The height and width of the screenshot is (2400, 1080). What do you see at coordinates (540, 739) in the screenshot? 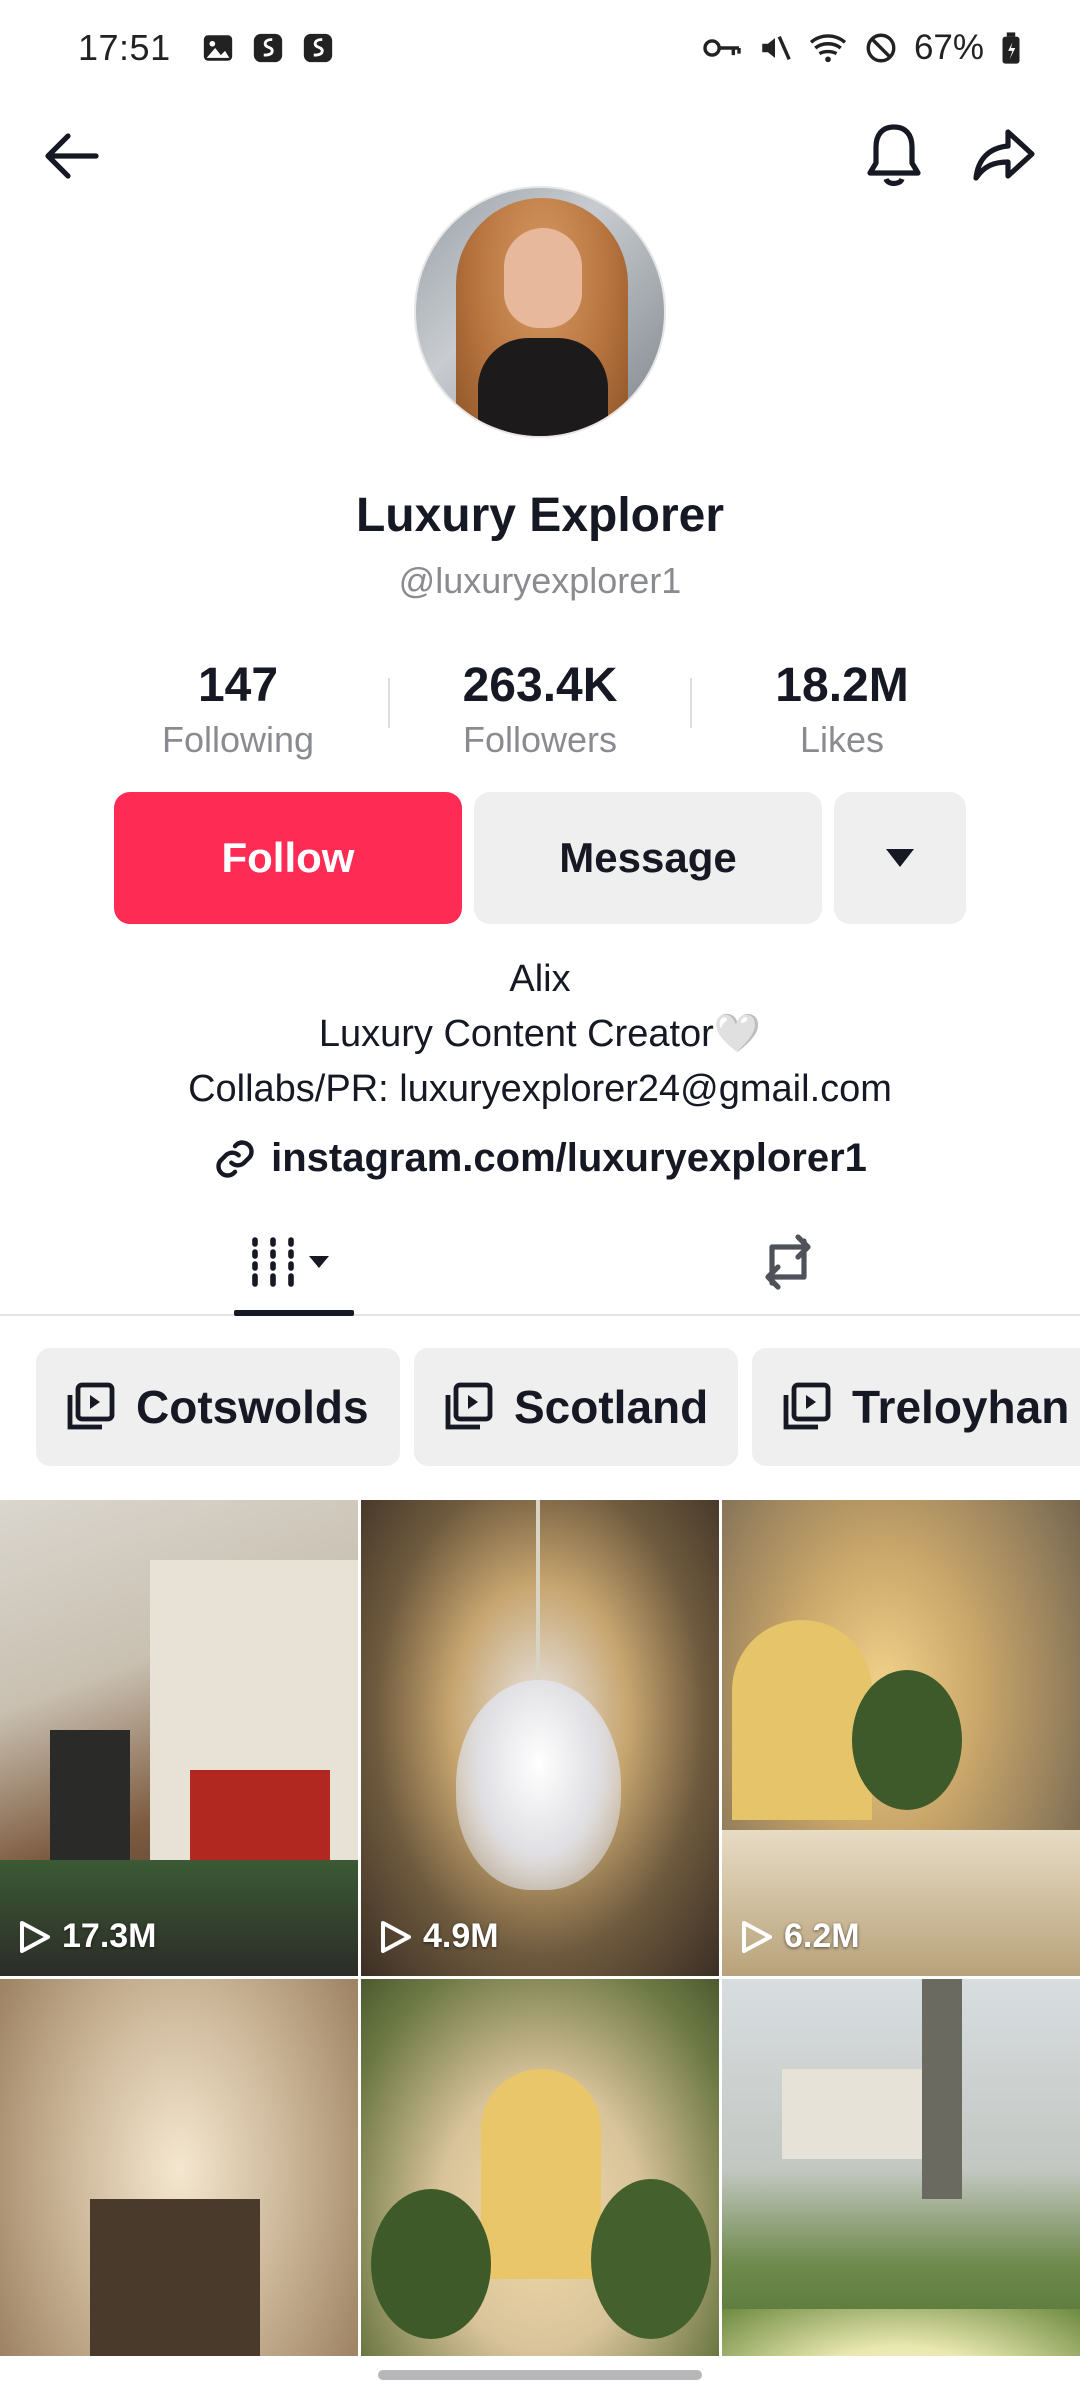
I see `followers-label: Followers` at bounding box center [540, 739].